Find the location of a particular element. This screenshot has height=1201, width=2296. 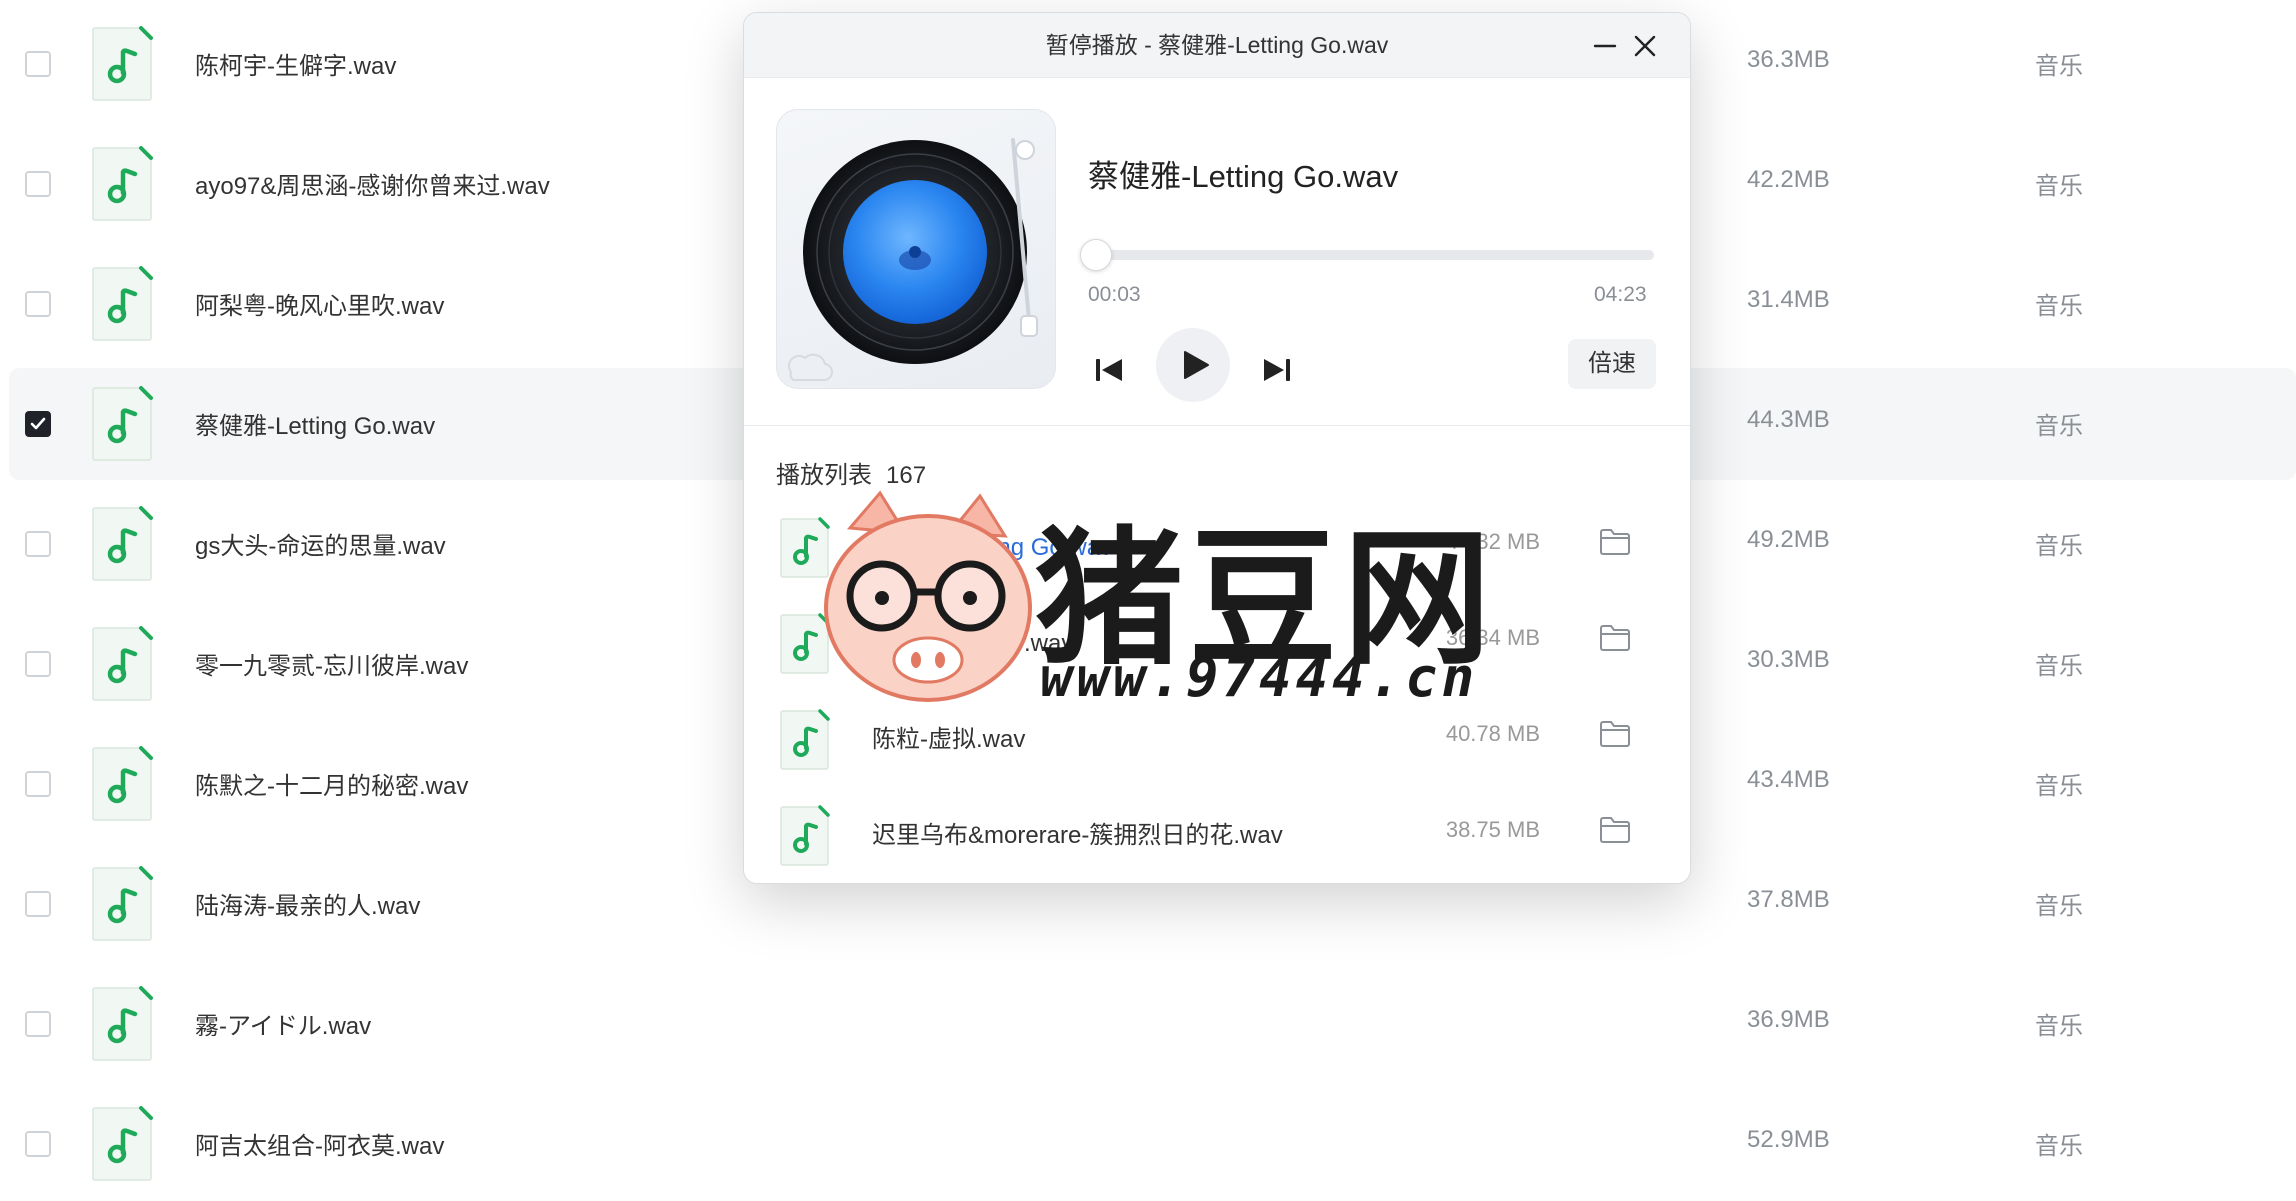

playlist-item: 迟里乌布&morerare-簇拥烈日的花.wav 38.75 MB is located at coordinates (1214, 833).